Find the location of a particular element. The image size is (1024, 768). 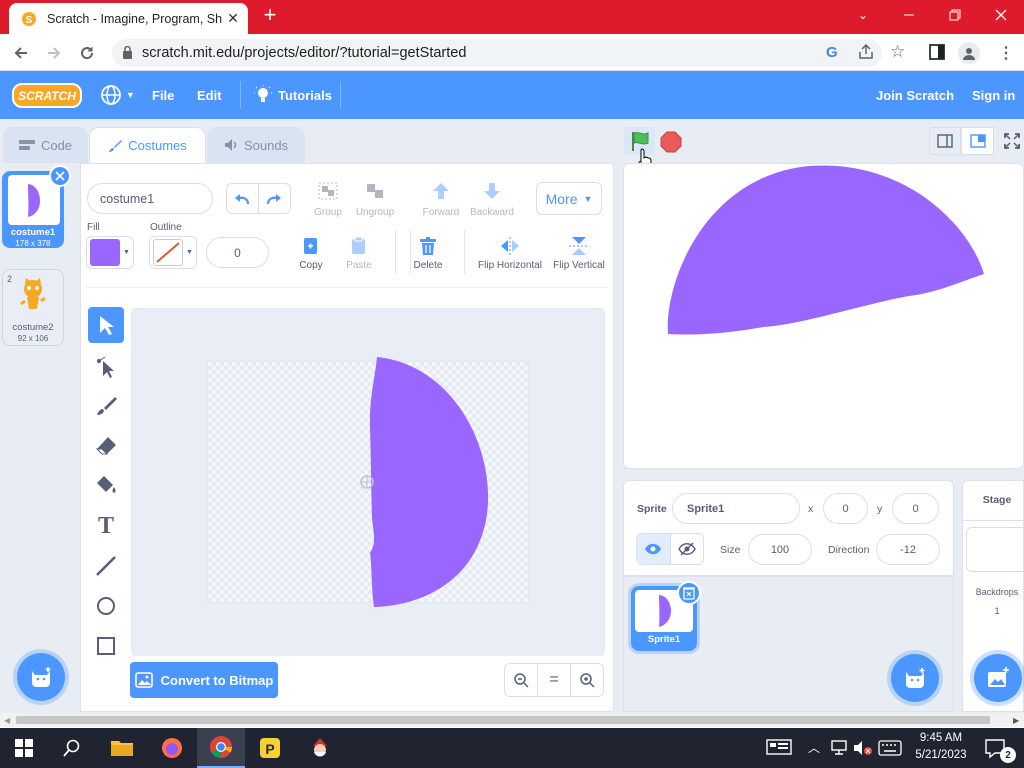

outline-width-input: 0 is located at coordinates (237, 252).